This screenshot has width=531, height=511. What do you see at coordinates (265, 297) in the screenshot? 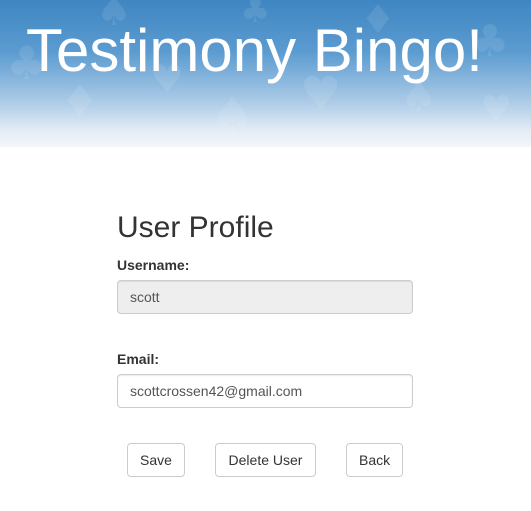
I see `username-field` at bounding box center [265, 297].